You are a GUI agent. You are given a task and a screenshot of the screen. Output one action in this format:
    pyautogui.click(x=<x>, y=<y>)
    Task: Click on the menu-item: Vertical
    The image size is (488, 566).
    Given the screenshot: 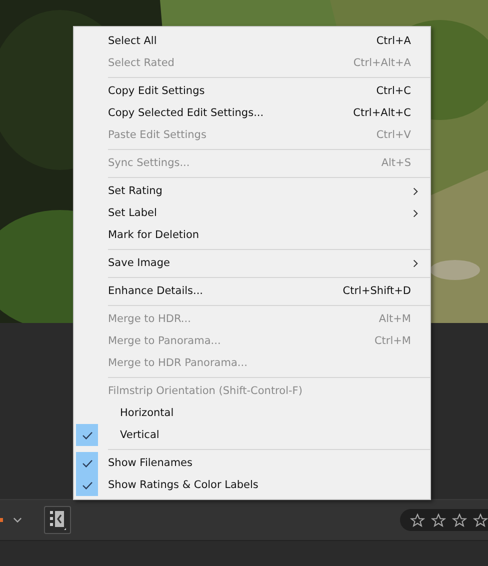 What is the action you would take?
    pyautogui.click(x=253, y=435)
    